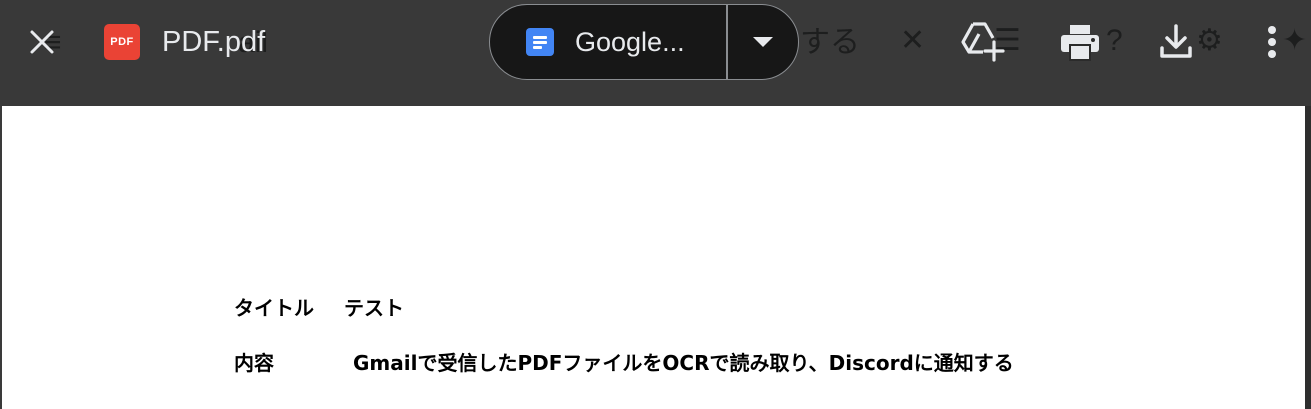  I want to click on google-docs-icon, so click(540, 42).